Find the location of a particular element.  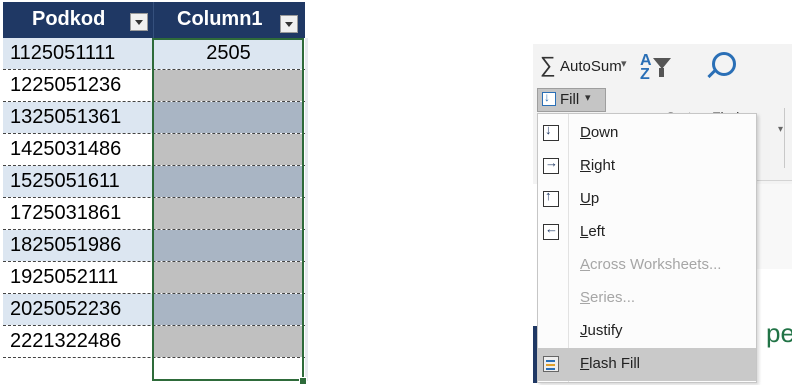

fill-menu-item-left: ← Left is located at coordinates (647, 232).